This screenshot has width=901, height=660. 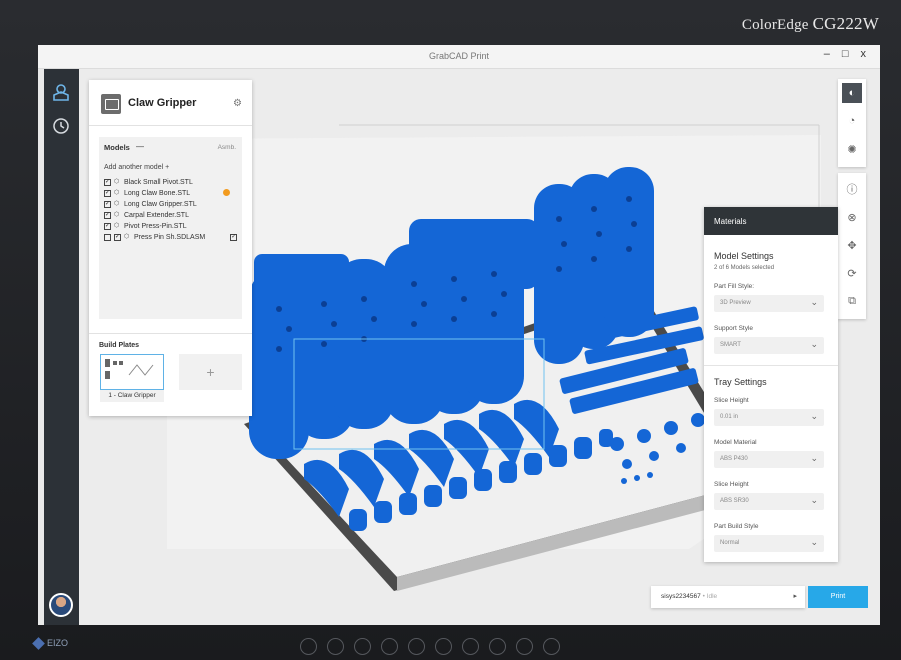 I want to click on list-item: ✓ ⬡ Press Pin Sh.SDLASM ✓, so click(x=171, y=237).